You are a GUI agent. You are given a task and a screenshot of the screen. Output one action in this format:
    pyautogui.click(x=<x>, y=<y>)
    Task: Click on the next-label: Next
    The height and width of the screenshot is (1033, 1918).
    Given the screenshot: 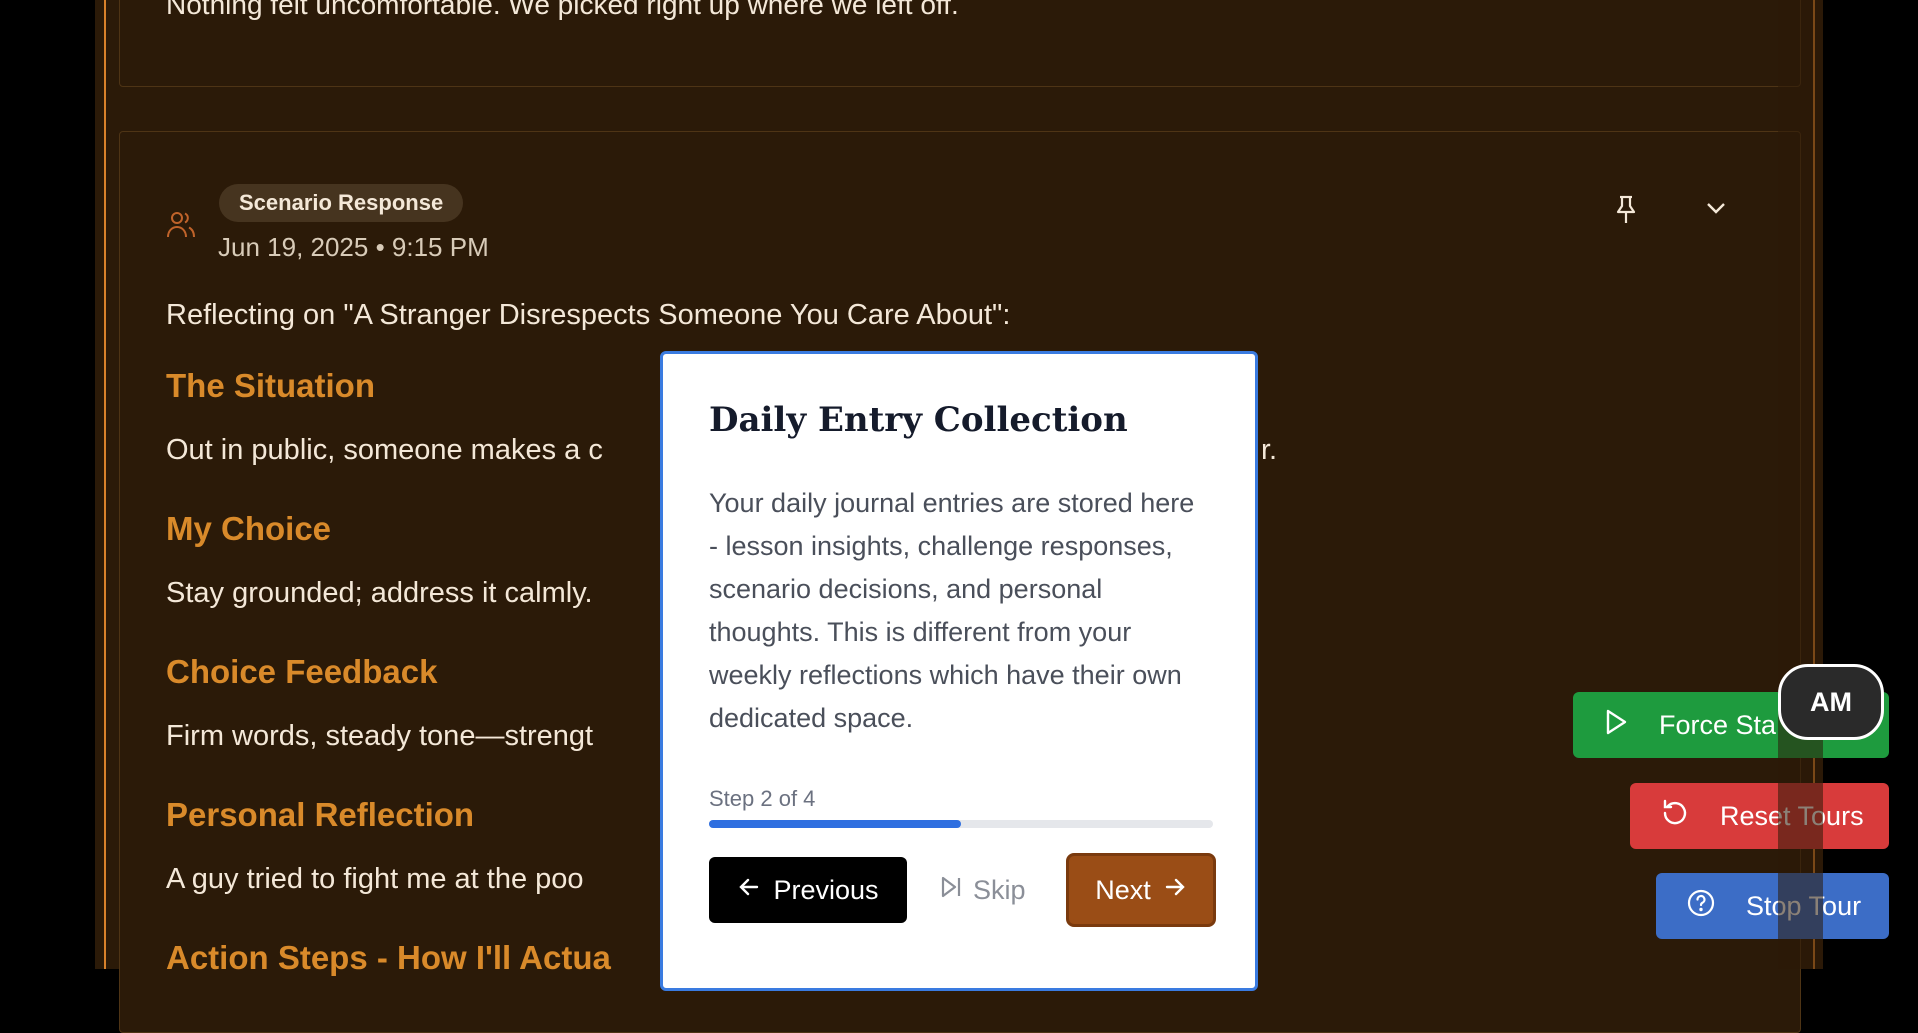 What is the action you would take?
    pyautogui.click(x=1123, y=889)
    